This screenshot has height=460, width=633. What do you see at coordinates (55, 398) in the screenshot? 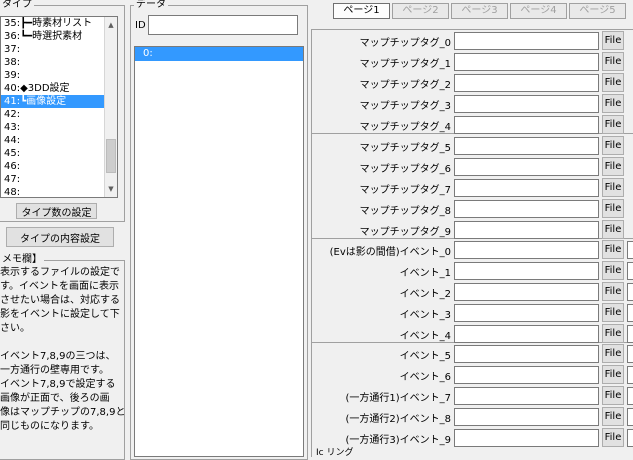
I see `memo-line: 画像が正面で、後ろの画` at bounding box center [55, 398].